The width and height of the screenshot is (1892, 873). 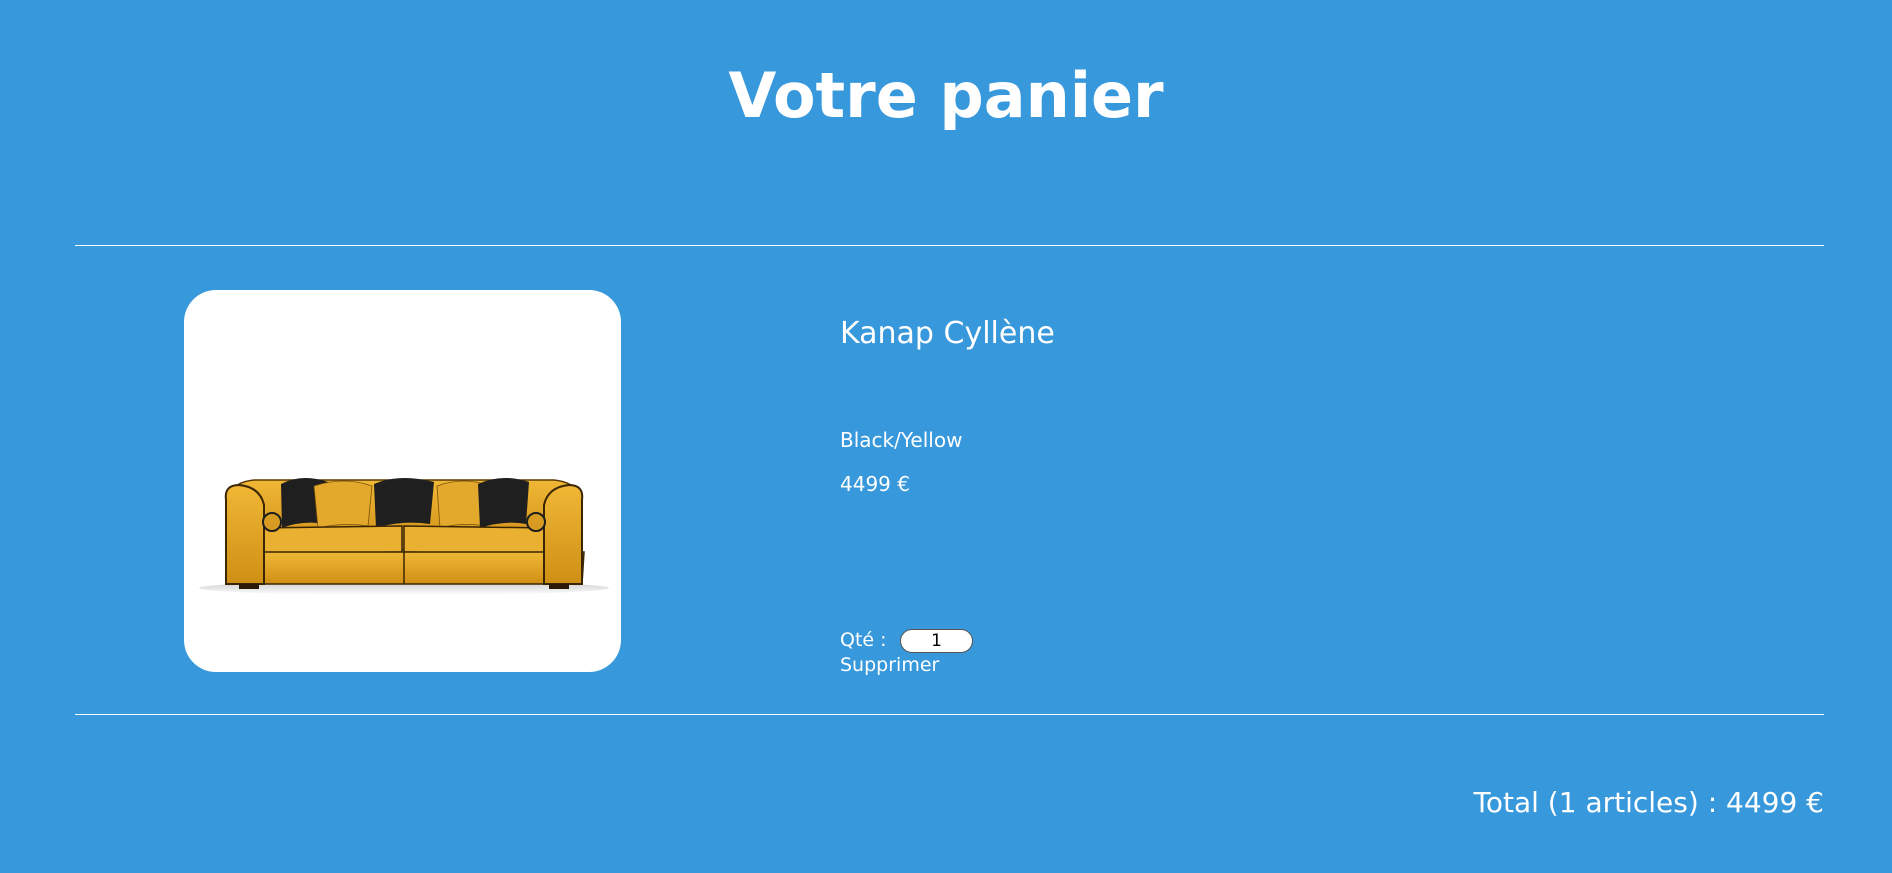 I want to click on page-title: Votre panier, so click(x=946, y=95).